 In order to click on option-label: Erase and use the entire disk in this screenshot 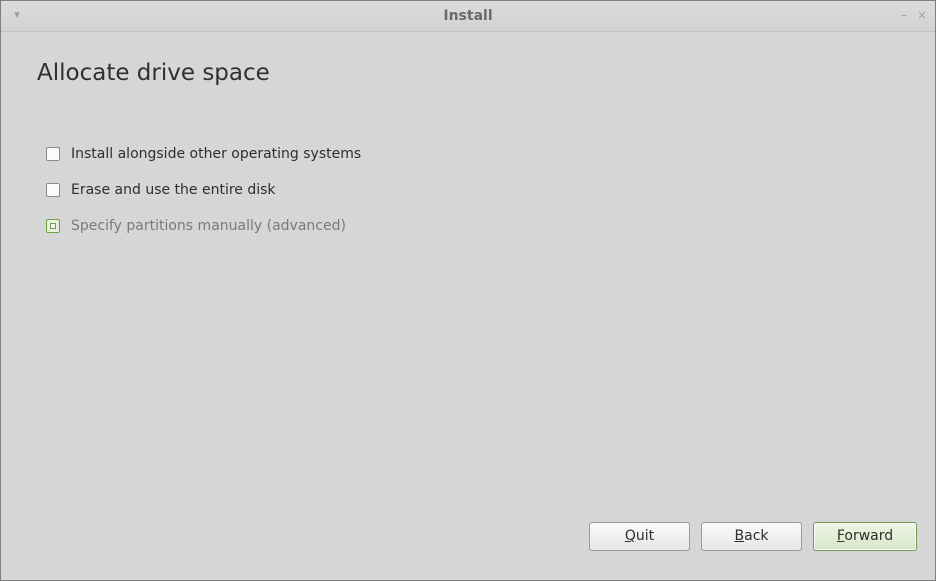, I will do `click(173, 190)`.